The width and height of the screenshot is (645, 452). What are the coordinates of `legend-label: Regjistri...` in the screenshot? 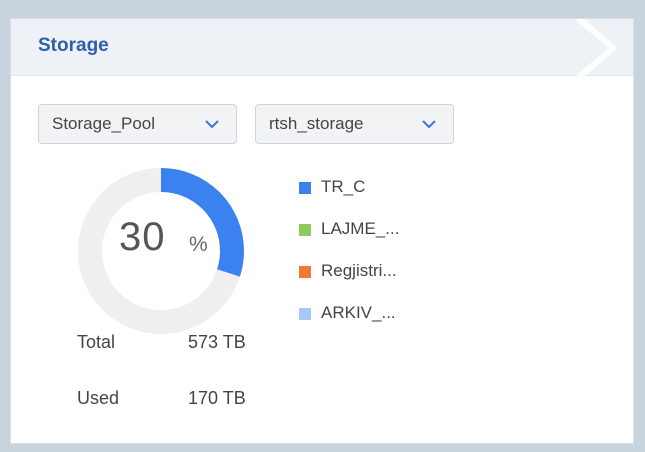 It's located at (359, 270).